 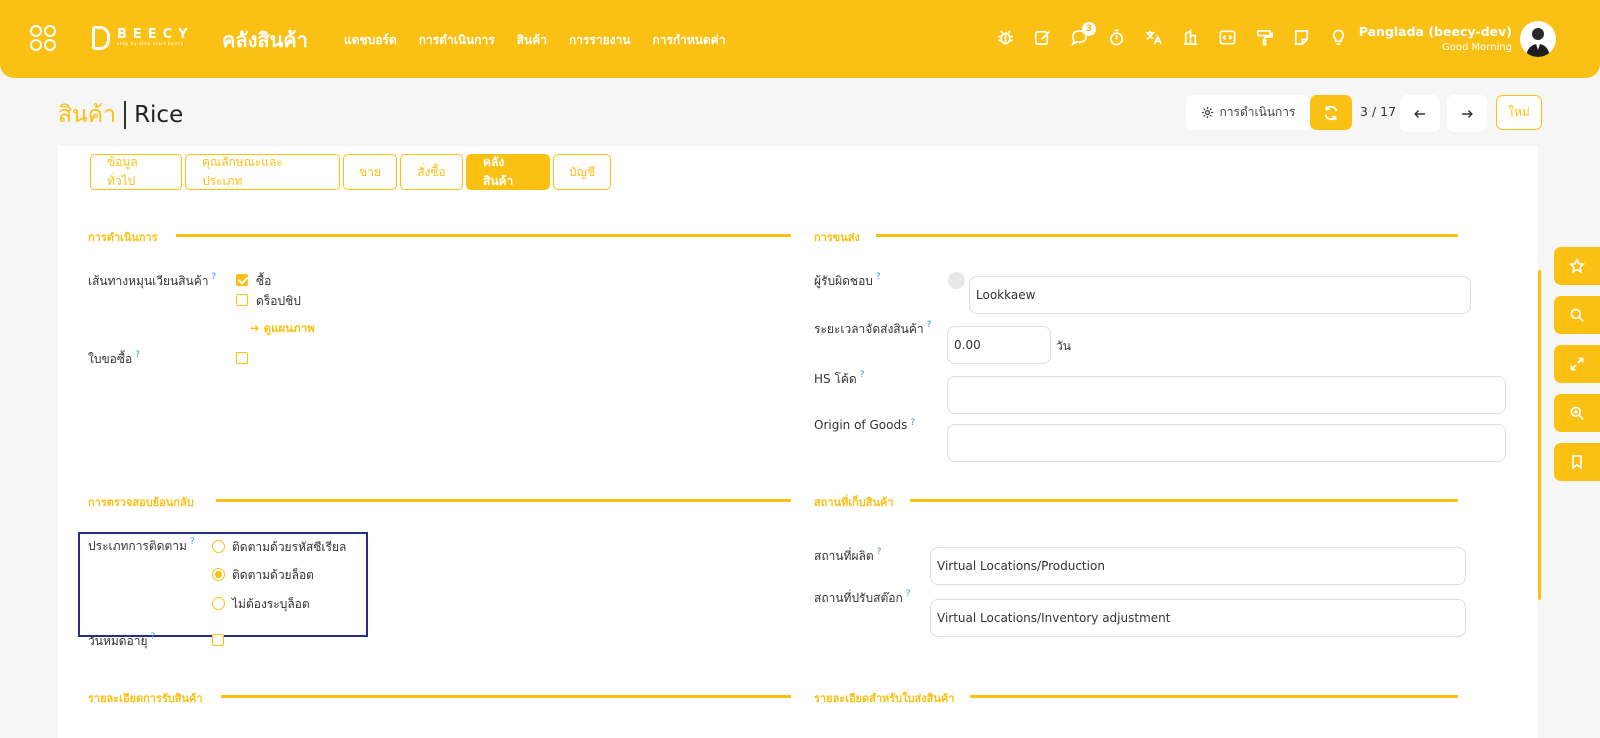 What do you see at coordinates (271, 604) in the screenshot?
I see `tracking-none-label: ไม่ต้องระบุล็อต` at bounding box center [271, 604].